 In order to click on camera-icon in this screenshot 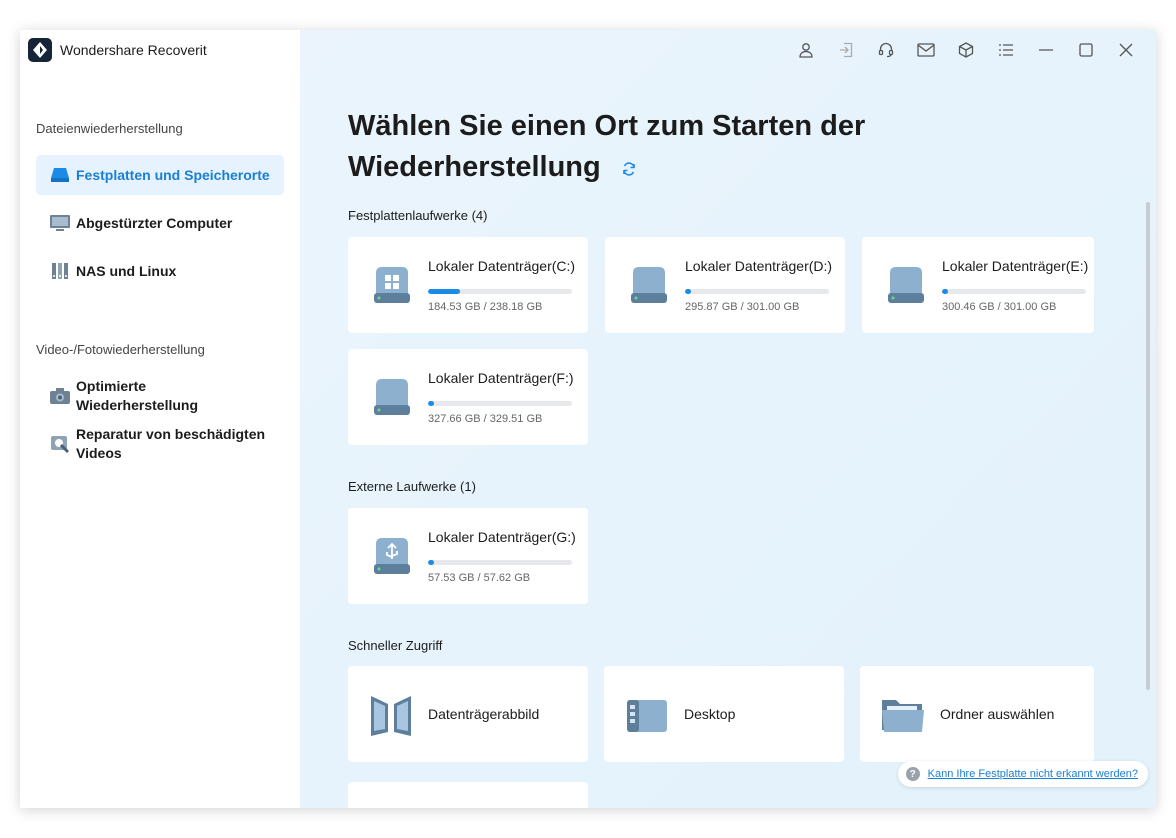, I will do `click(60, 396)`.